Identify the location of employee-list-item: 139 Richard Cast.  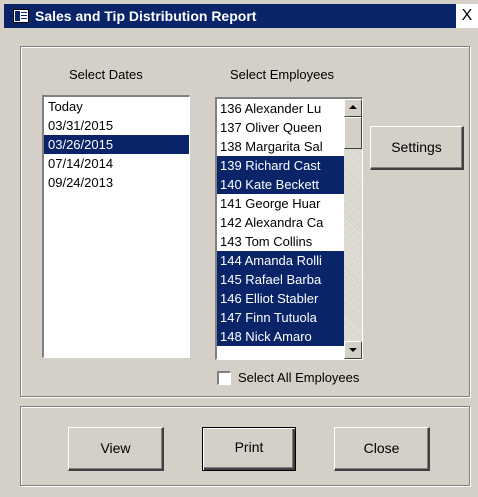
(280, 165).